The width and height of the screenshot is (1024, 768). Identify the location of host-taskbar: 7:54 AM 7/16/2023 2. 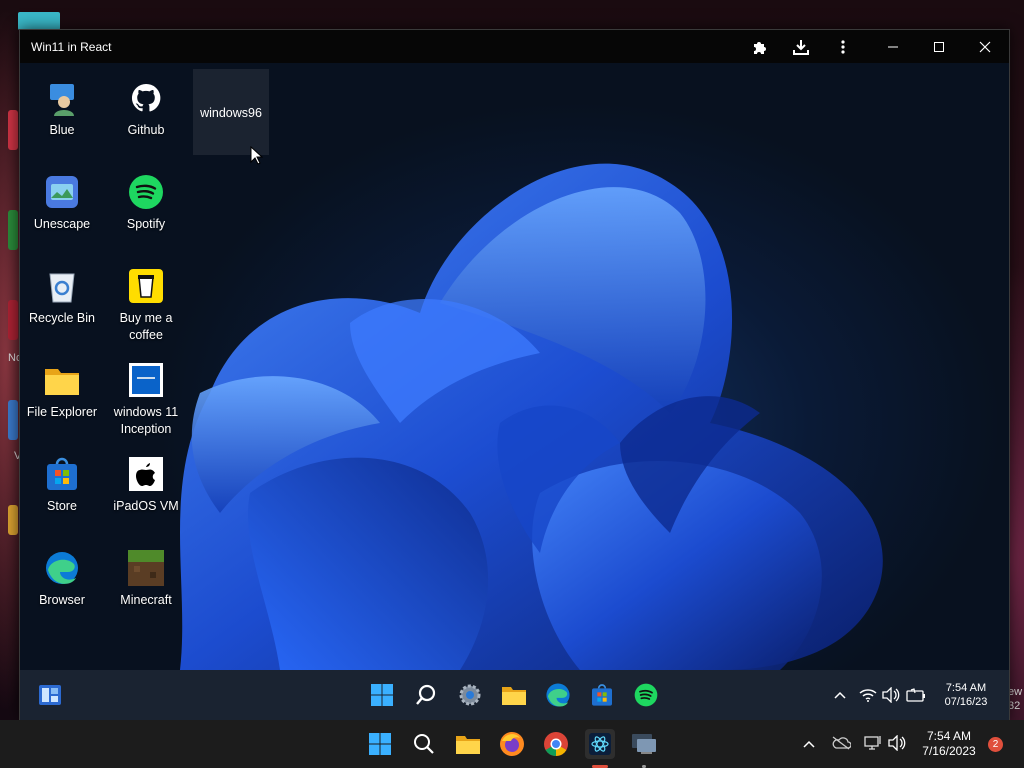
(512, 744).